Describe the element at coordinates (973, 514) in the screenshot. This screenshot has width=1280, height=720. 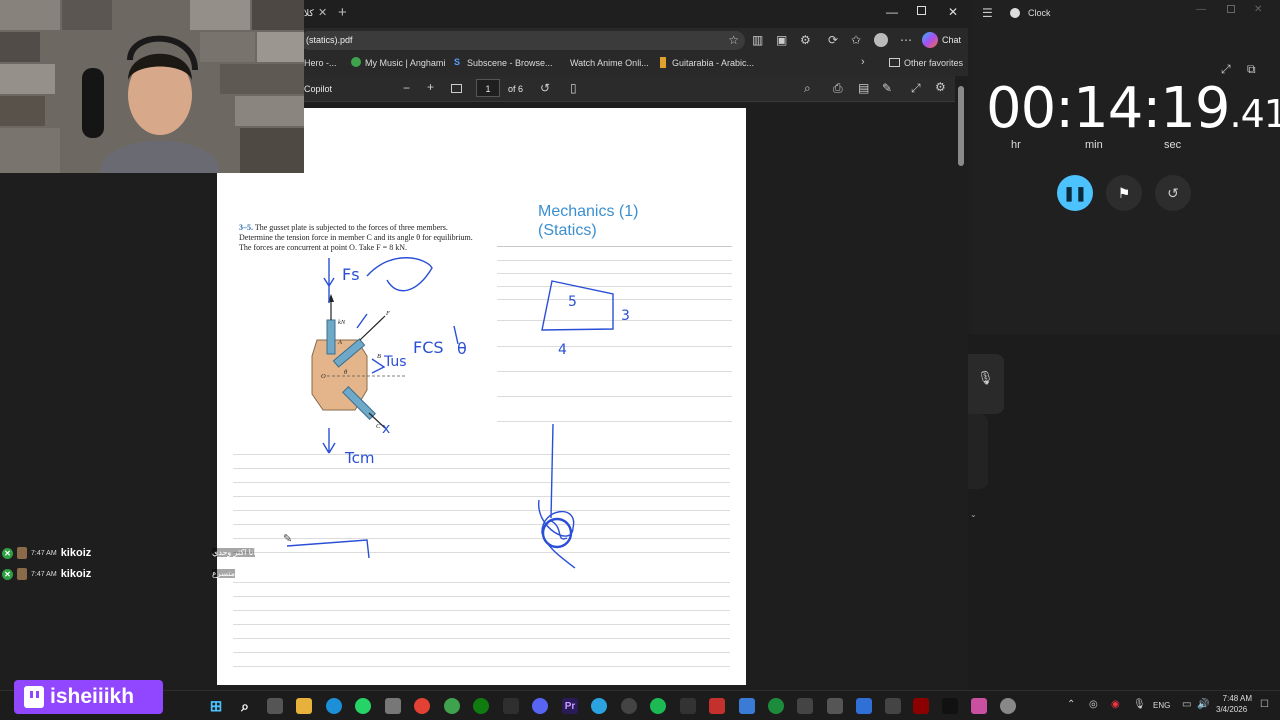
I see `chevron-down-icon: ⌄` at that location.